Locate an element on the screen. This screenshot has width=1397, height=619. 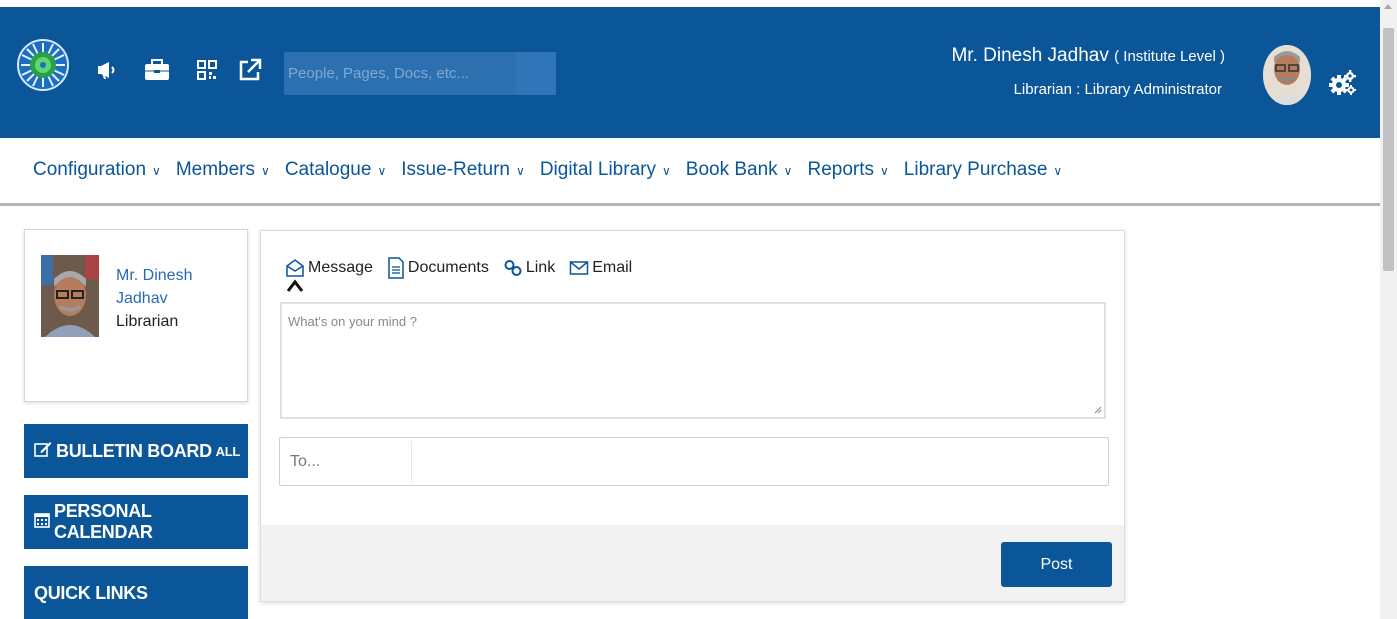
user-name: Mr. Dinesh Jadhav is located at coordinates (1030, 55).